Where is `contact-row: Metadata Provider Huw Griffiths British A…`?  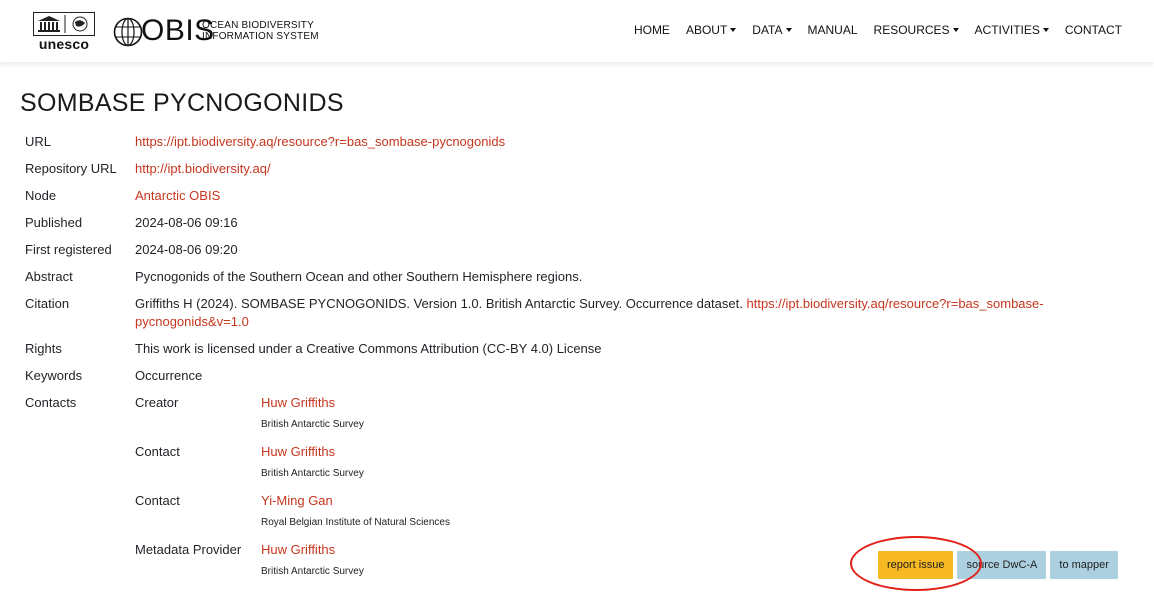 contact-row: Metadata Provider Huw Griffiths British A… is located at coordinates (292, 560).